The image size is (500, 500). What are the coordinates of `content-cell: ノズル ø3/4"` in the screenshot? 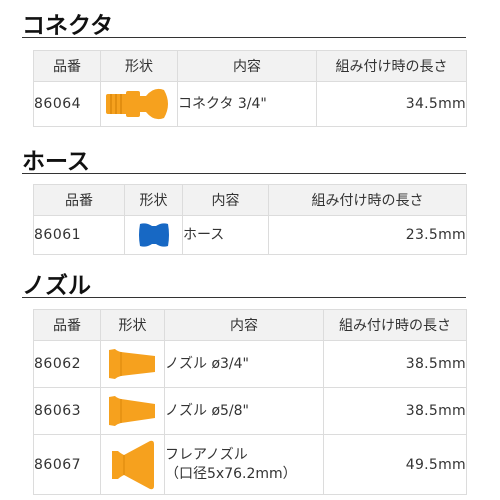 It's located at (244, 364).